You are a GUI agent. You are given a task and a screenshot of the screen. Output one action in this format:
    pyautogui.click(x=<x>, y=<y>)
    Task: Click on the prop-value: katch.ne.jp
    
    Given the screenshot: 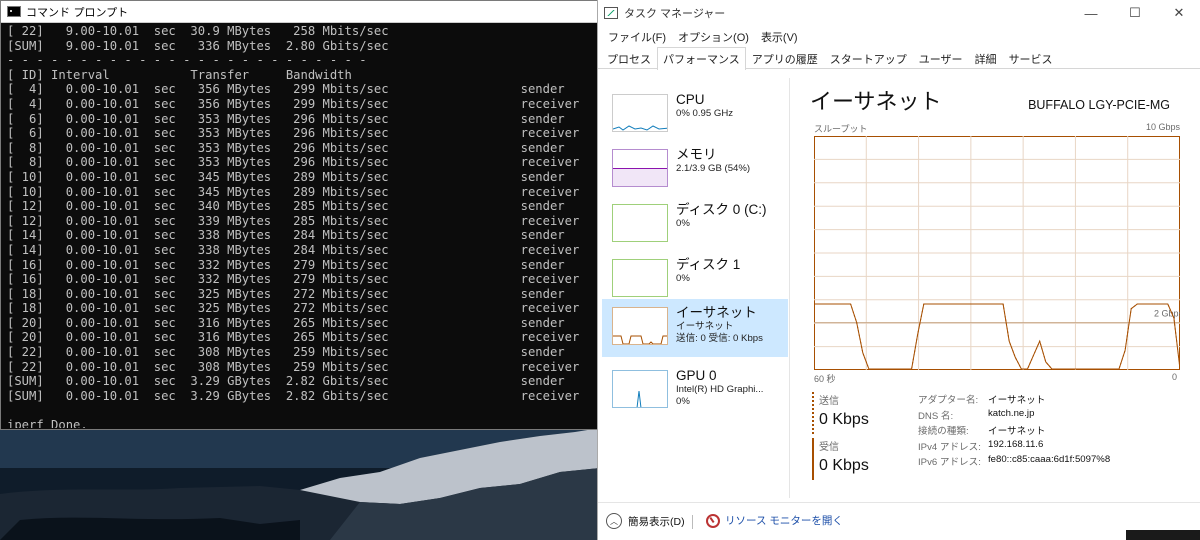 What is the action you would take?
    pyautogui.click(x=1011, y=413)
    